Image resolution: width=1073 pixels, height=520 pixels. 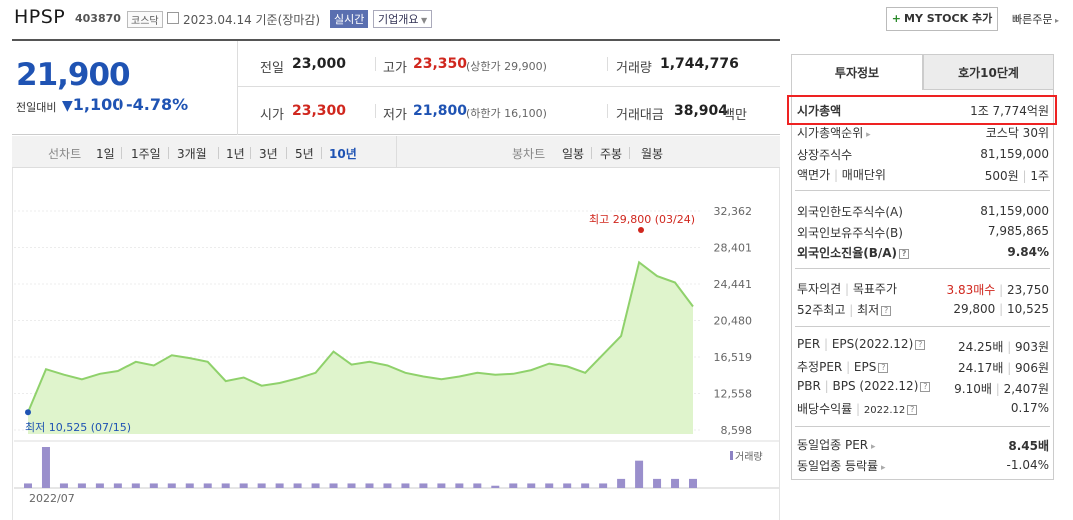 What do you see at coordinates (814, 175) in the screenshot?
I see `par-label: 액면가` at bounding box center [814, 175].